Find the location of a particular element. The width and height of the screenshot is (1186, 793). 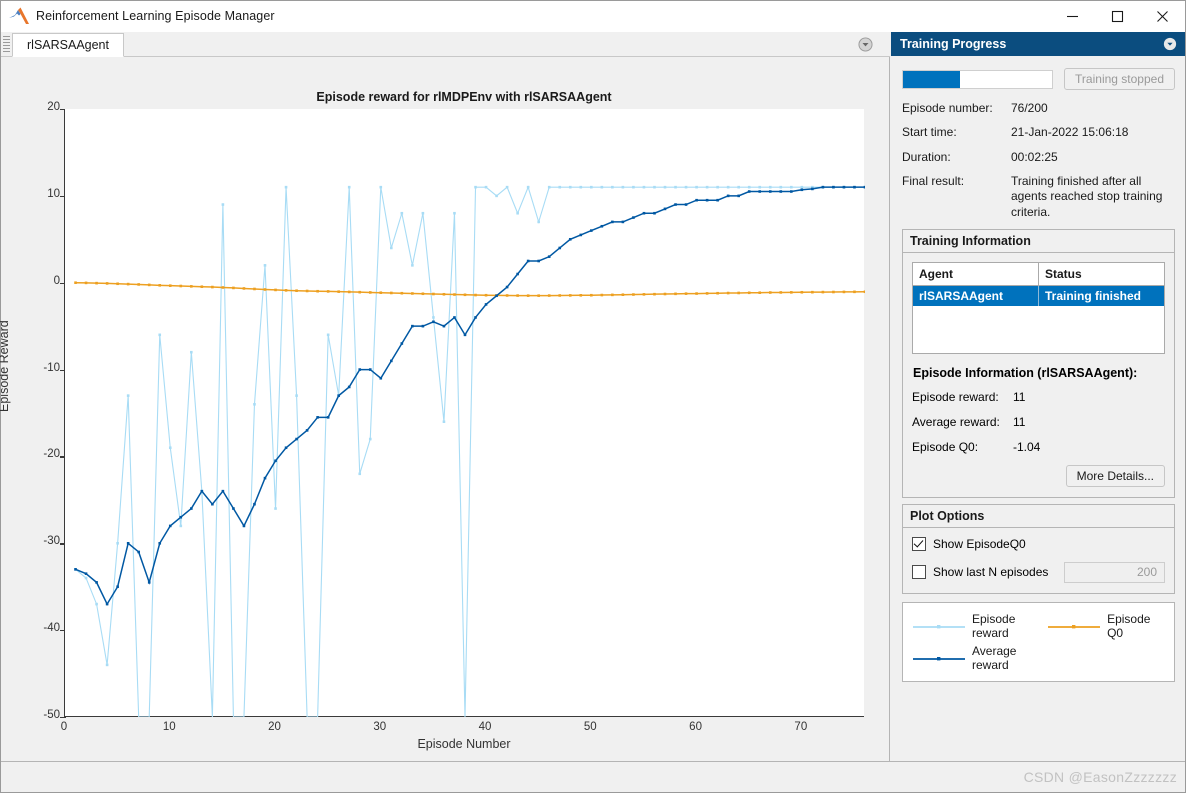

summary-value: 00:02:25 is located at coordinates (1034, 156).